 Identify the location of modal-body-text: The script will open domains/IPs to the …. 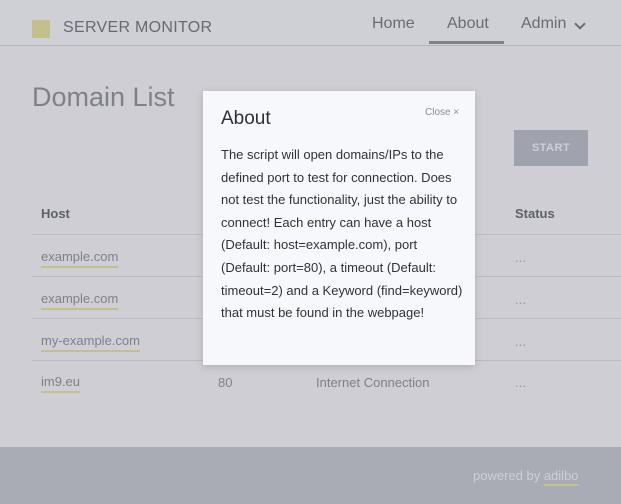
(342, 234).